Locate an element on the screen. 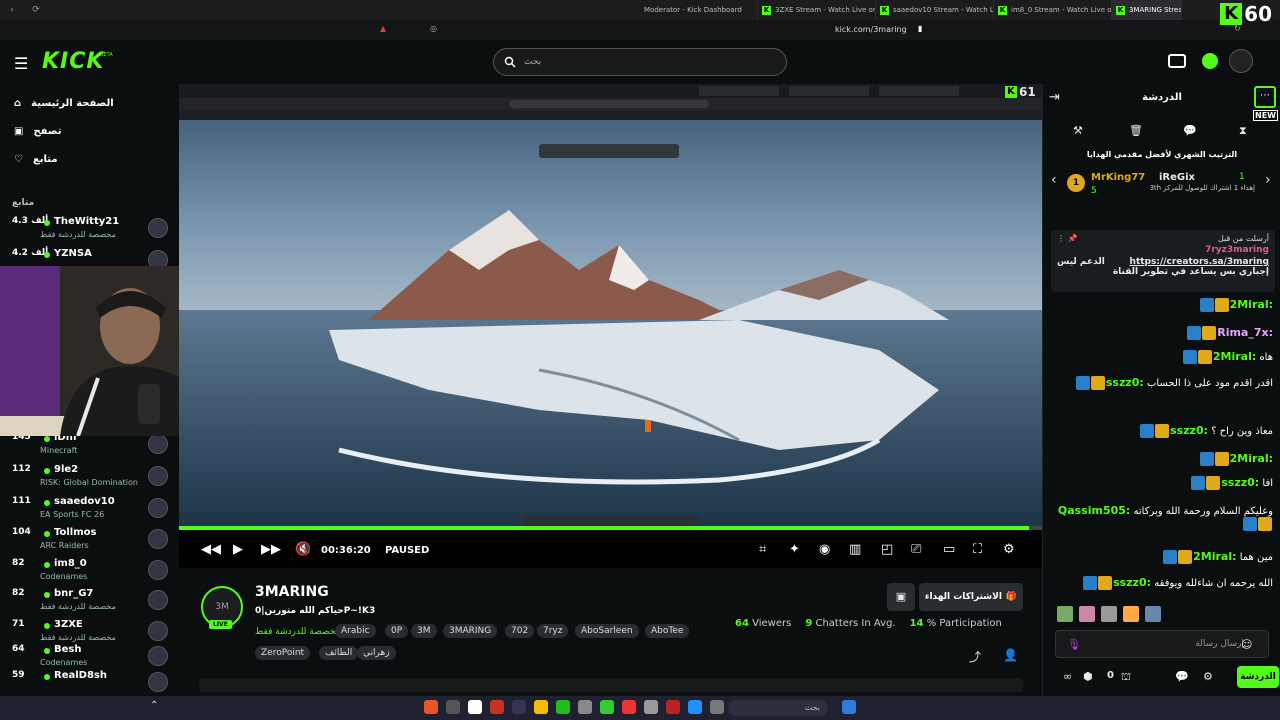 The image size is (1280, 720). following-channel-item: 111 saaedov10 EA Sports FC 26 is located at coordinates (90, 509).